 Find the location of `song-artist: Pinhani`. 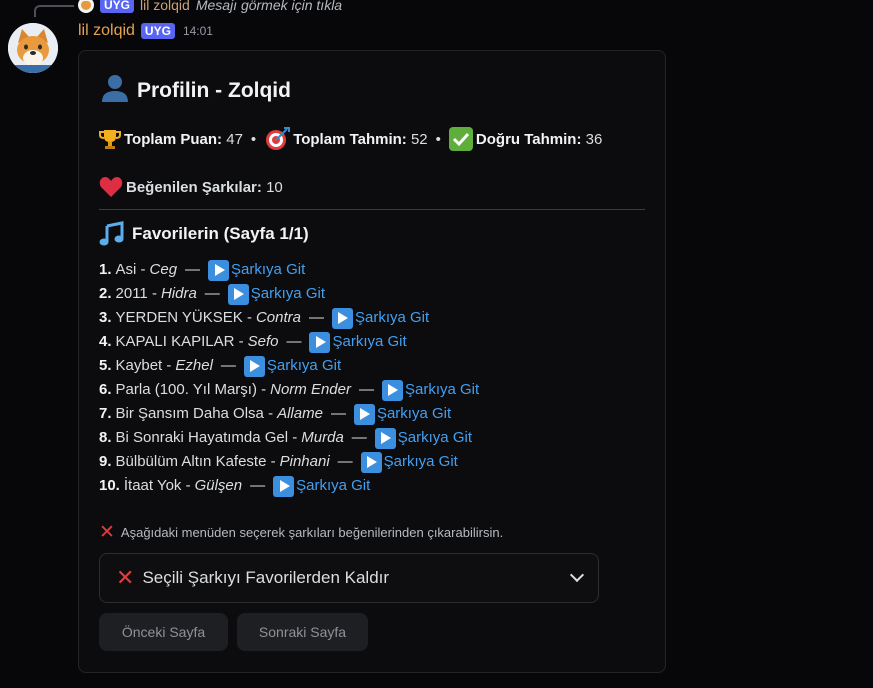

song-artist: Pinhani is located at coordinates (304, 461).